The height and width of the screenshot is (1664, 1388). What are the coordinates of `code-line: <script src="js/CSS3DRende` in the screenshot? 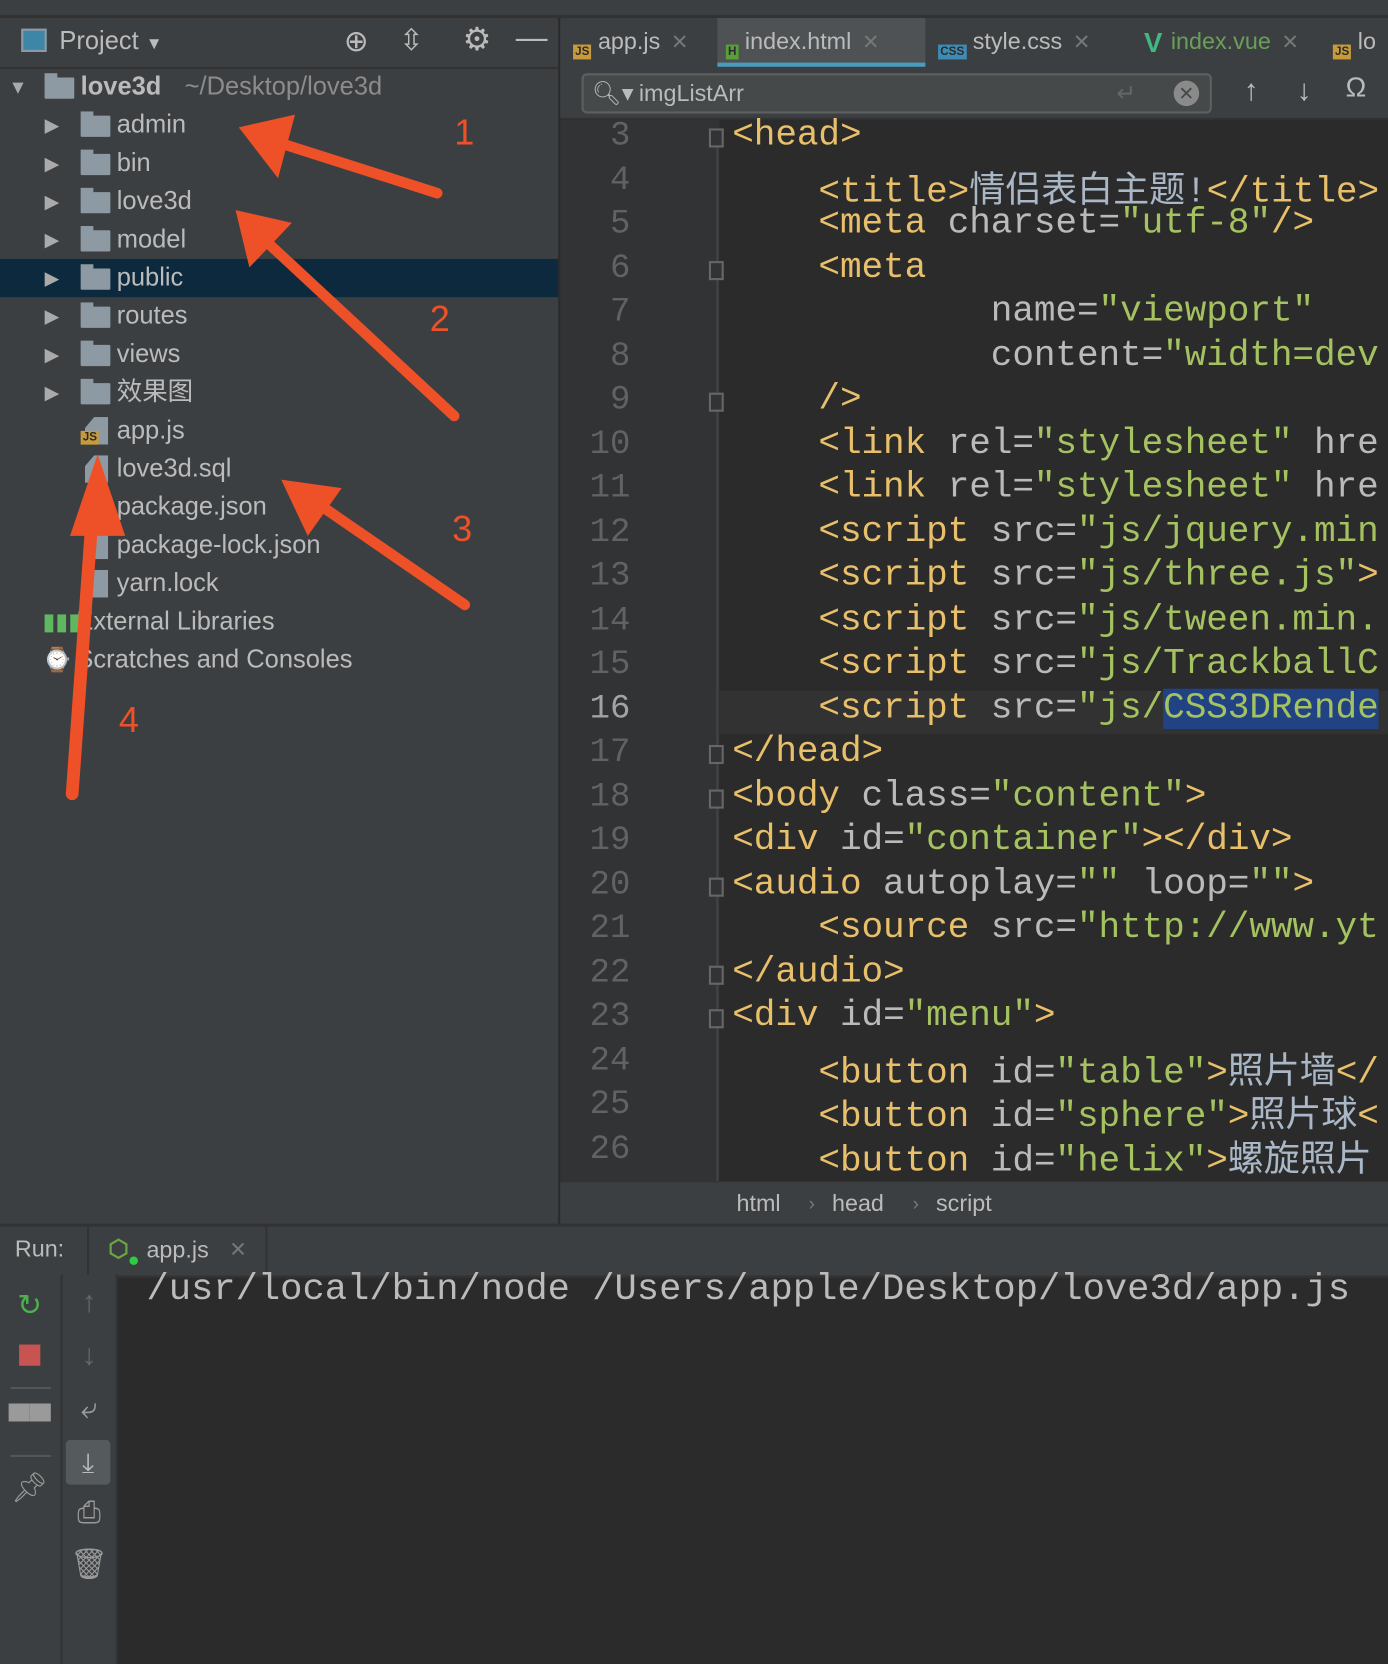 It's located at (1055, 708).